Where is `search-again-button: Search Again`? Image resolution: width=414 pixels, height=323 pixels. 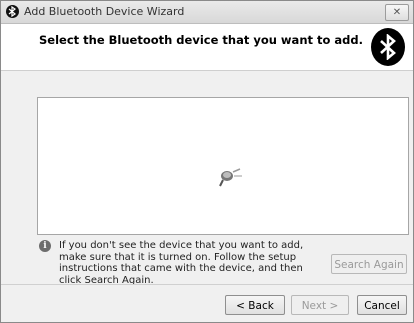 search-again-button: Search Again is located at coordinates (369, 264).